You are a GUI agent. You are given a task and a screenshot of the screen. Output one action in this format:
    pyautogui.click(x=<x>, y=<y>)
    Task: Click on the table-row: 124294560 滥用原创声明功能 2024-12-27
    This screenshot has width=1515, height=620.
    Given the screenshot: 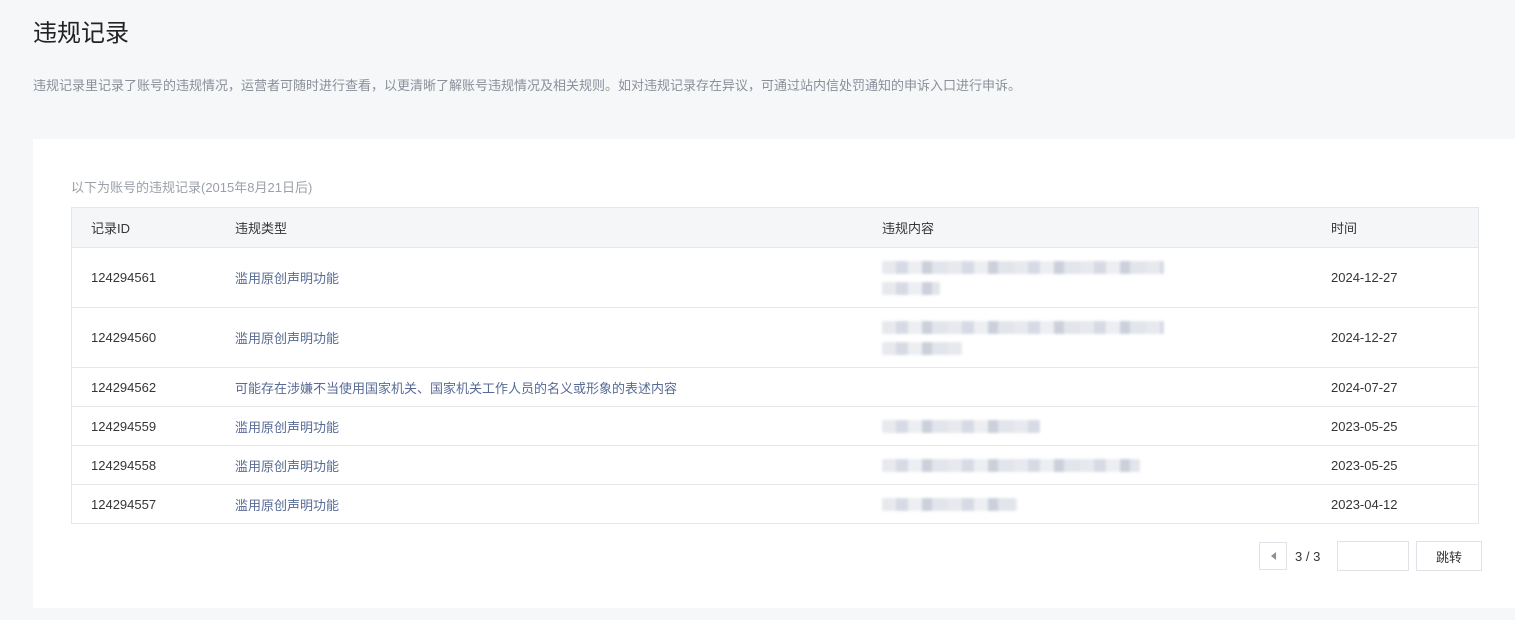 What is the action you would take?
    pyautogui.click(x=775, y=337)
    